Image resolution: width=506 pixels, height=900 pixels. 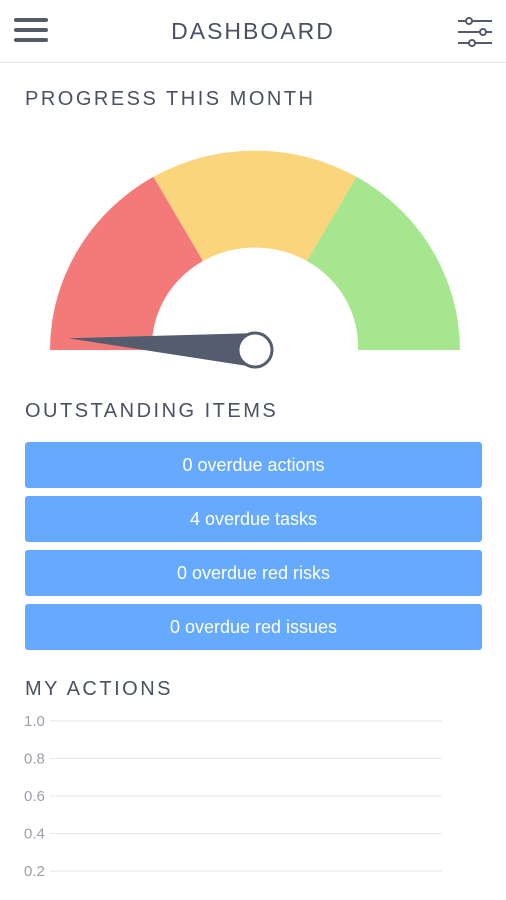 What do you see at coordinates (99, 689) in the screenshot?
I see `my-actions-section-title: MY ACTIONS` at bounding box center [99, 689].